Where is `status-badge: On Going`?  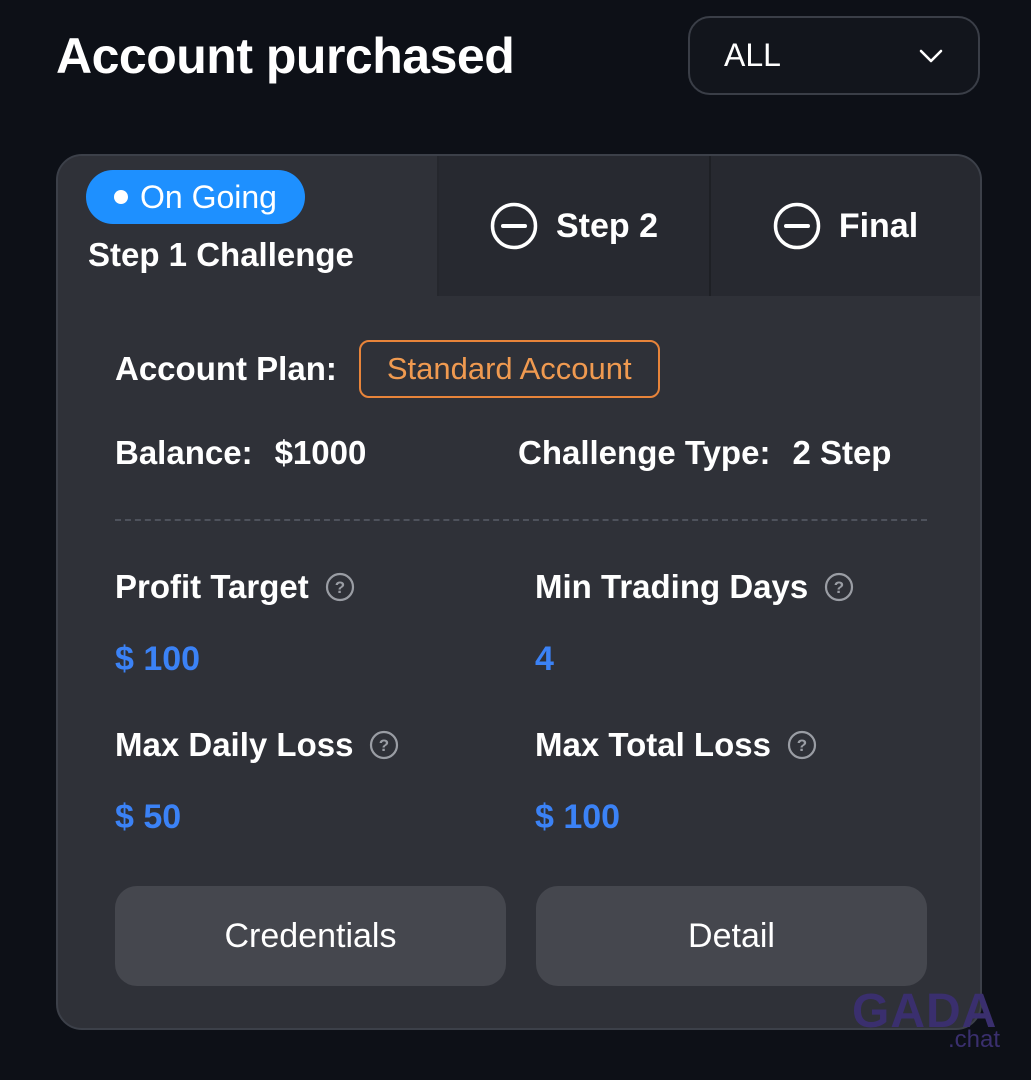 status-badge: On Going is located at coordinates (195, 197).